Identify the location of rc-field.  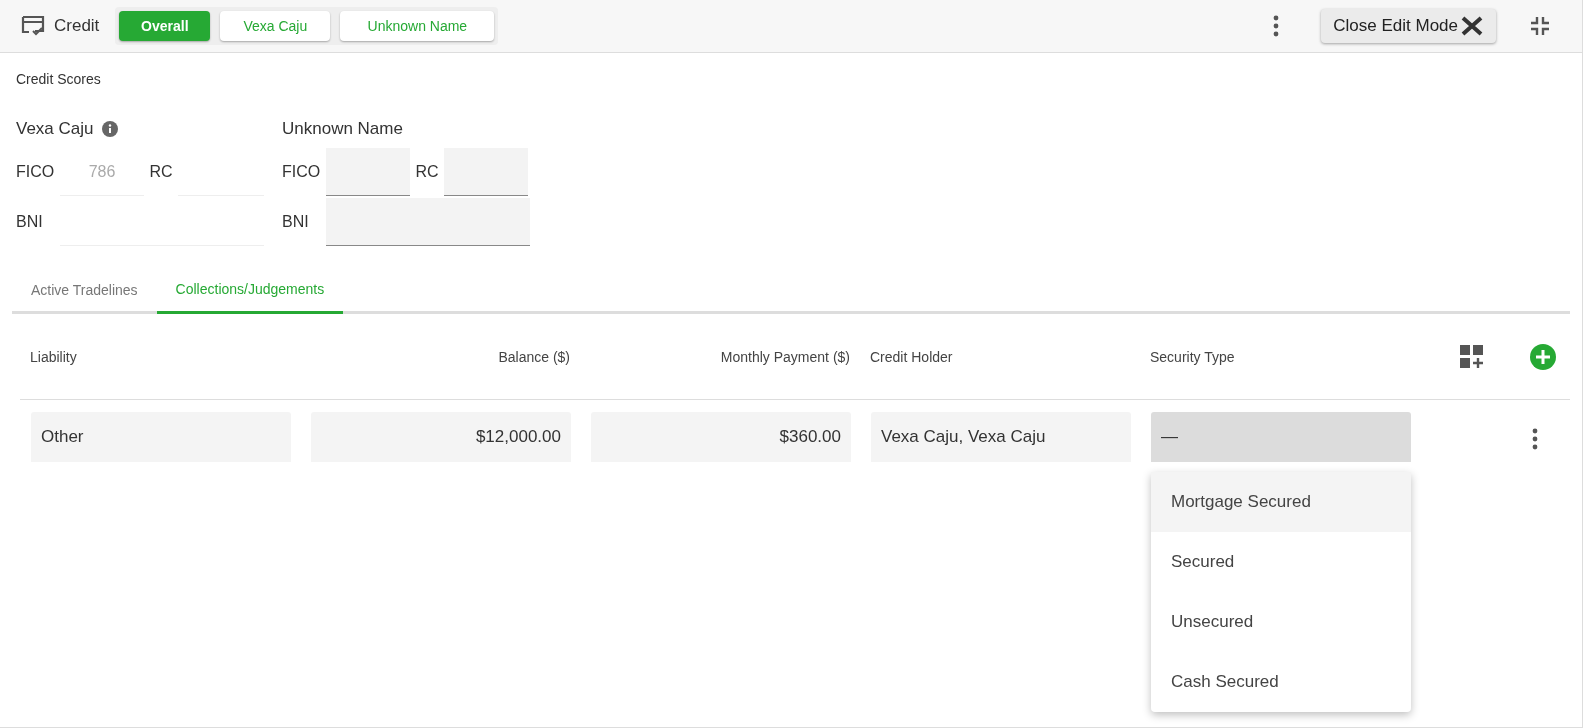
(486, 172).